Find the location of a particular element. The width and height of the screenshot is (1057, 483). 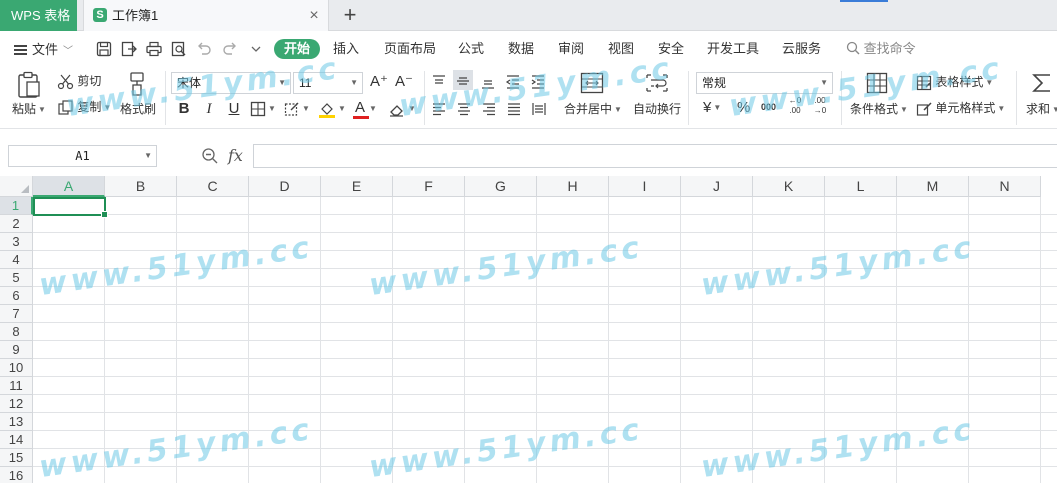

align-top-button is located at coordinates (439, 81).